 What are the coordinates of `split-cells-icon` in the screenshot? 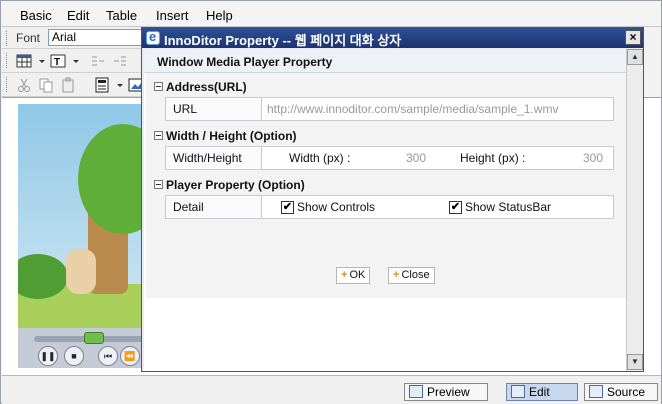 It's located at (120, 61).